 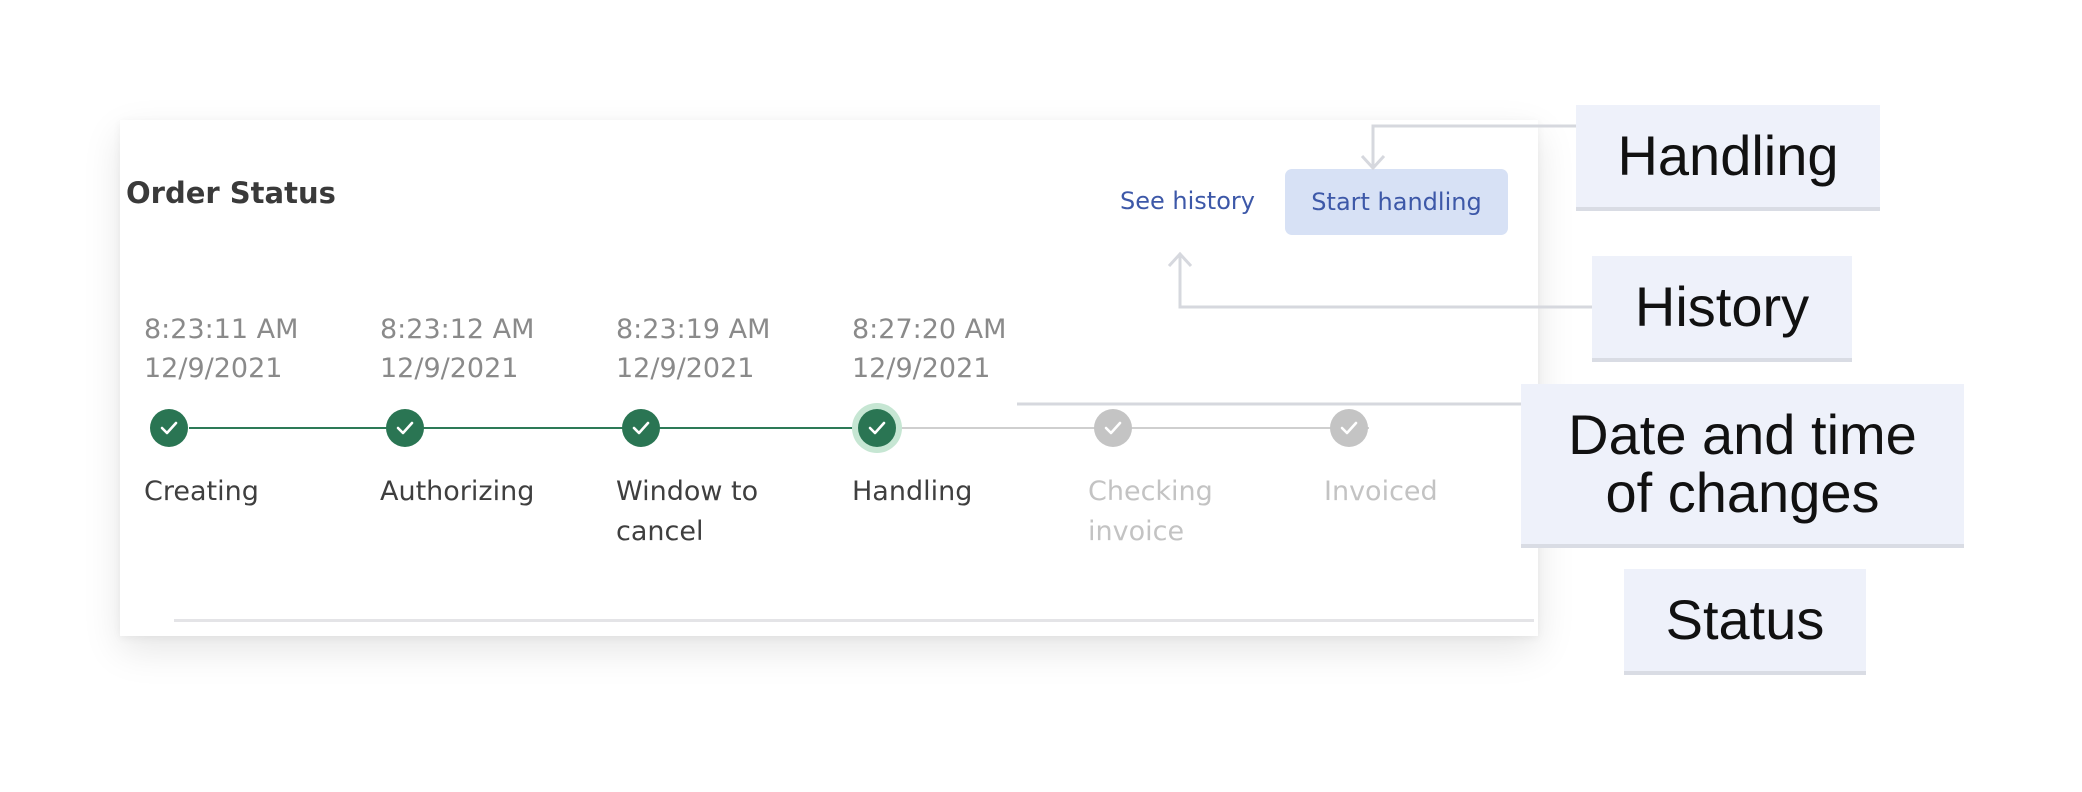 I want to click on page-title: Order Status, so click(x=231, y=193).